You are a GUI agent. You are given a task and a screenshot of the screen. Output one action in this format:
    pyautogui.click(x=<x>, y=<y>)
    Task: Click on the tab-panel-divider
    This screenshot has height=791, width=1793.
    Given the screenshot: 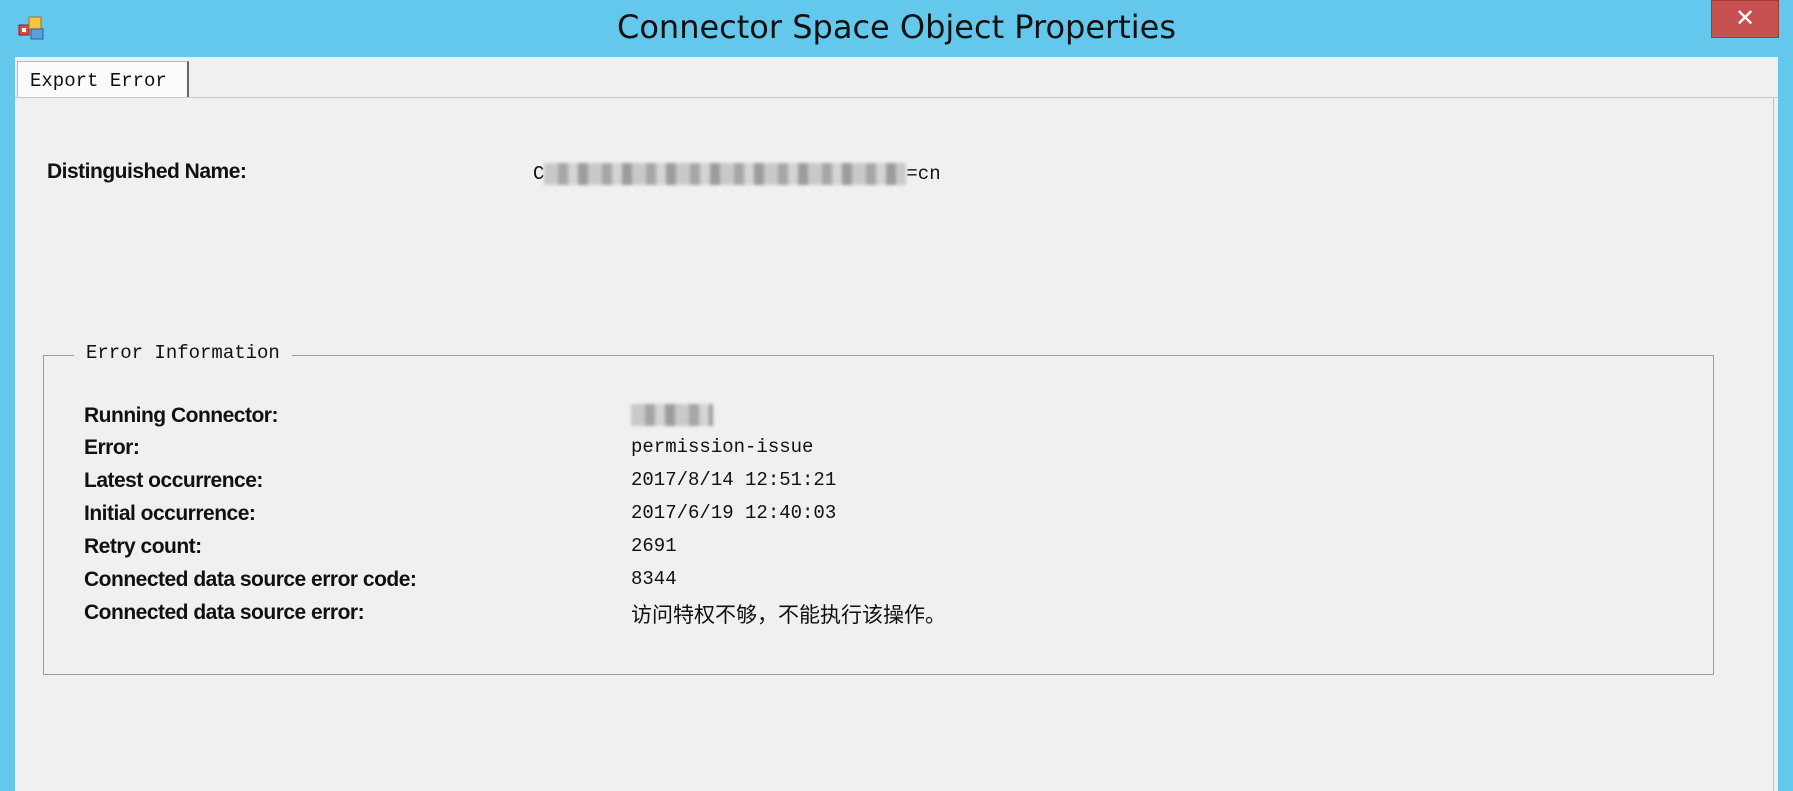 What is the action you would take?
    pyautogui.click(x=896, y=97)
    